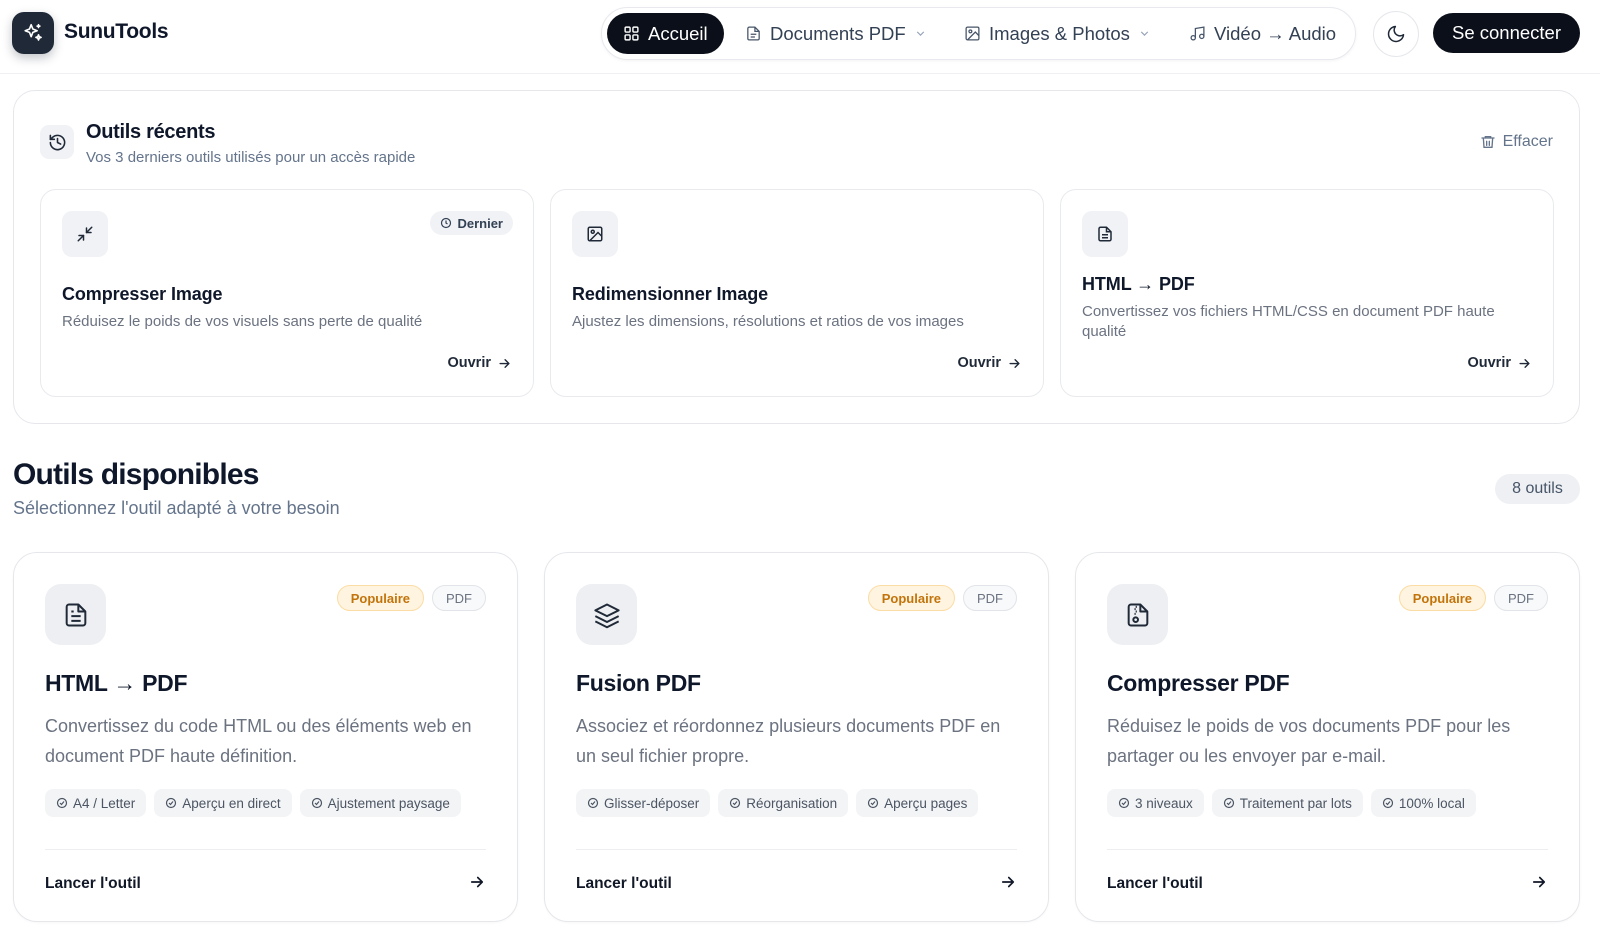 This screenshot has height=943, width=1600. I want to click on feature-tag: Ajustement paysage, so click(380, 803).